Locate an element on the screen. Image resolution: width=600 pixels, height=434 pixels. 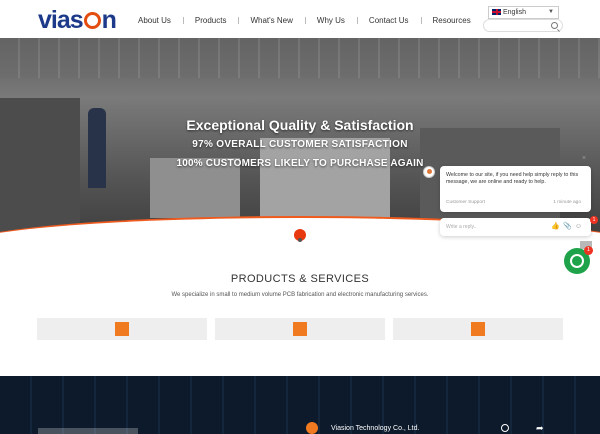
hero-stat-satisfaction: 97% OVERALL CUSTOMER SATISFACTION is located at coordinates (300, 144).